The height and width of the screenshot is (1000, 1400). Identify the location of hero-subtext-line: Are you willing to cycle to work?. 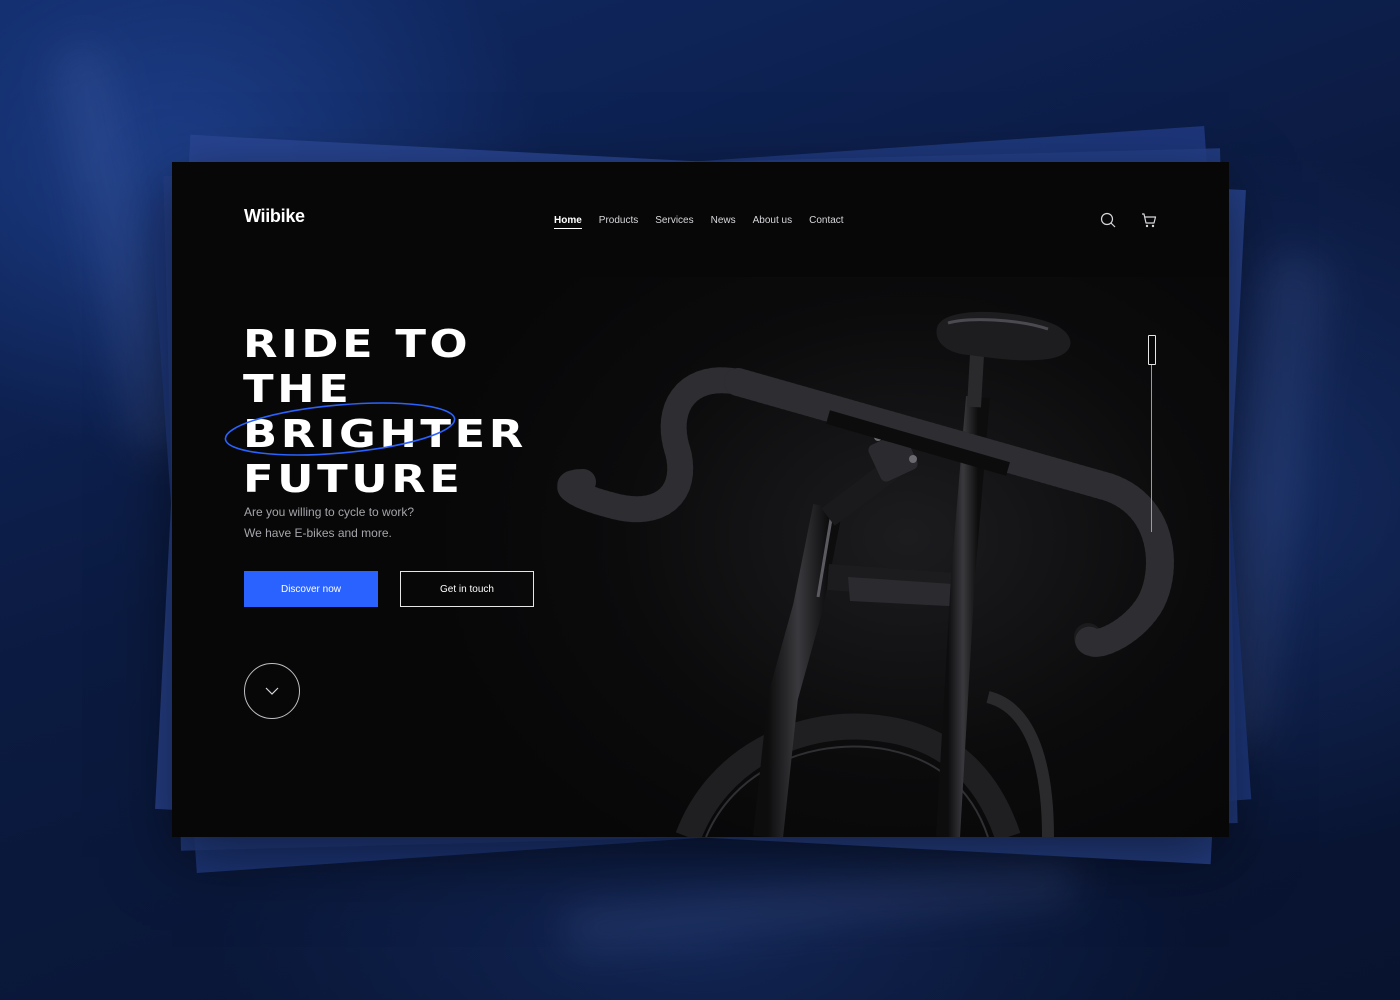
(329, 512).